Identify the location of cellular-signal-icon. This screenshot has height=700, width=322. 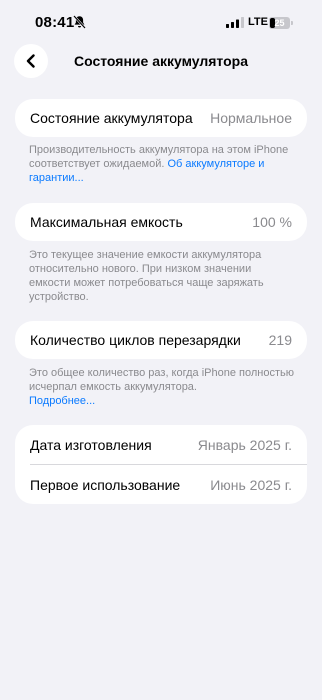
(235, 22).